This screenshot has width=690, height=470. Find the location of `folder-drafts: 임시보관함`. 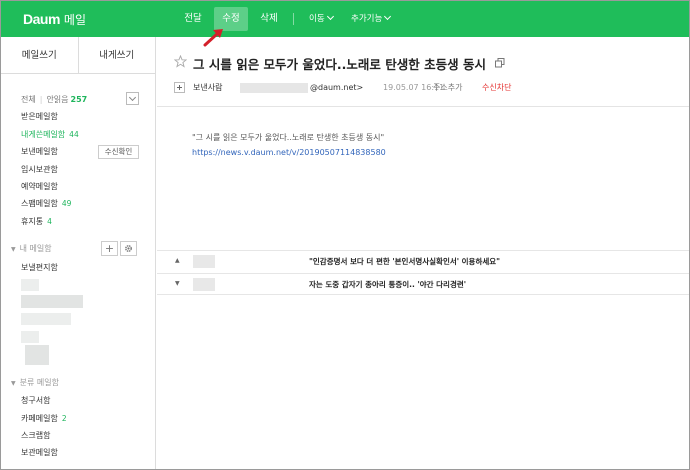

folder-drafts: 임시보관함 is located at coordinates (39, 170).